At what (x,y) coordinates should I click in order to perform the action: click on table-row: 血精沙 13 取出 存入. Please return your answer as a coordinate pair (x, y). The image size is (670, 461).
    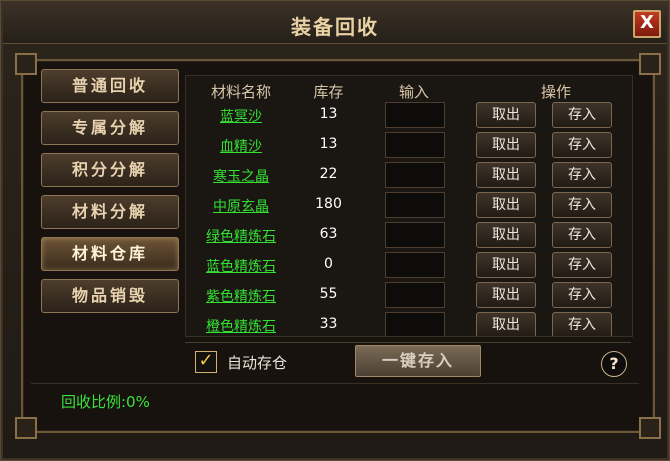
    Looking at the image, I should click on (409, 145).